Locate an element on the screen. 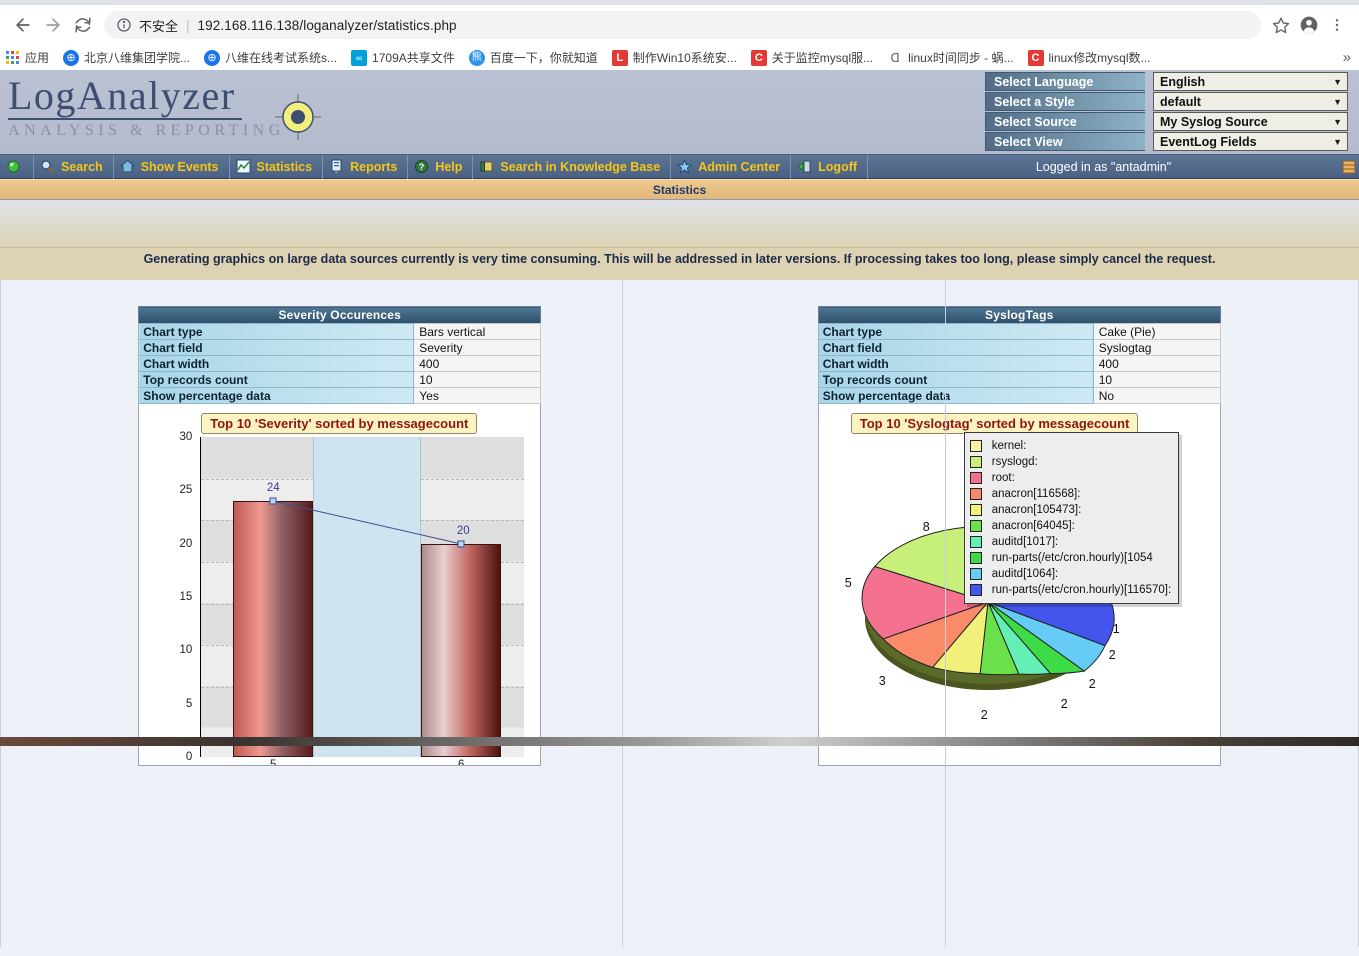  config-value: Yes is located at coordinates (477, 396).